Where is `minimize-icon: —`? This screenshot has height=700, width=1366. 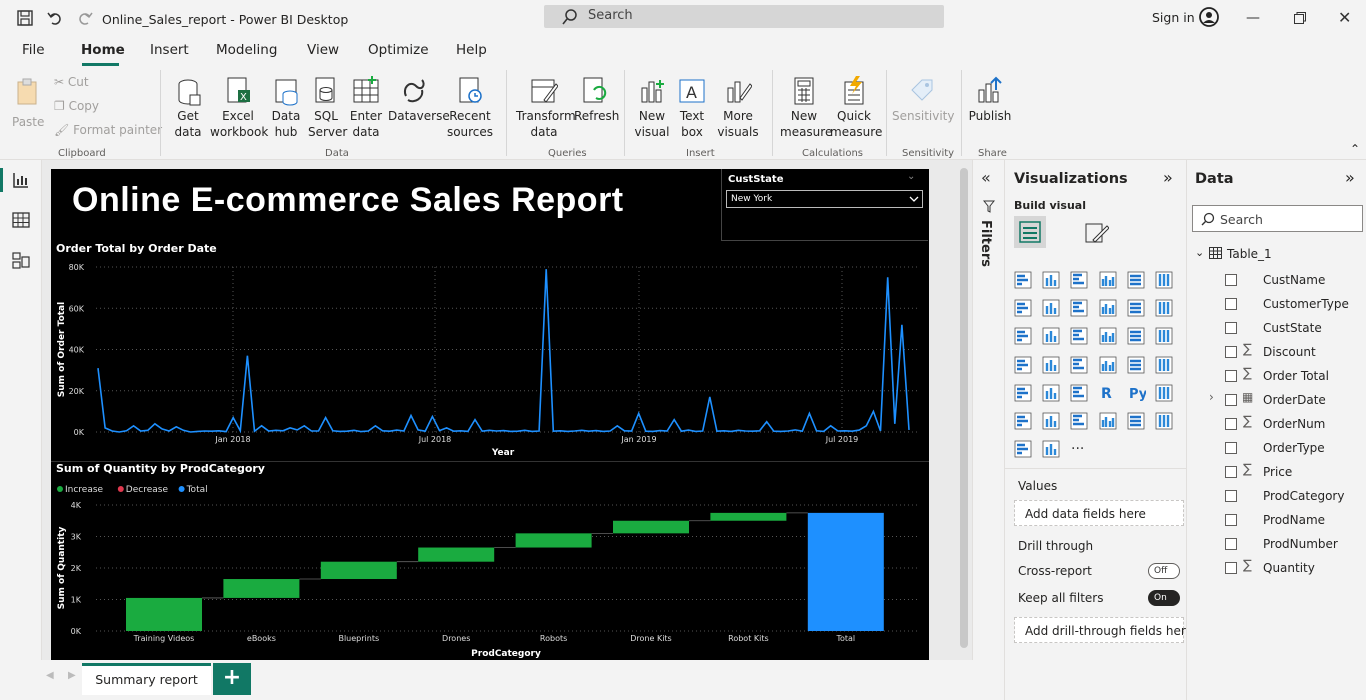 minimize-icon: — is located at coordinates (1253, 18).